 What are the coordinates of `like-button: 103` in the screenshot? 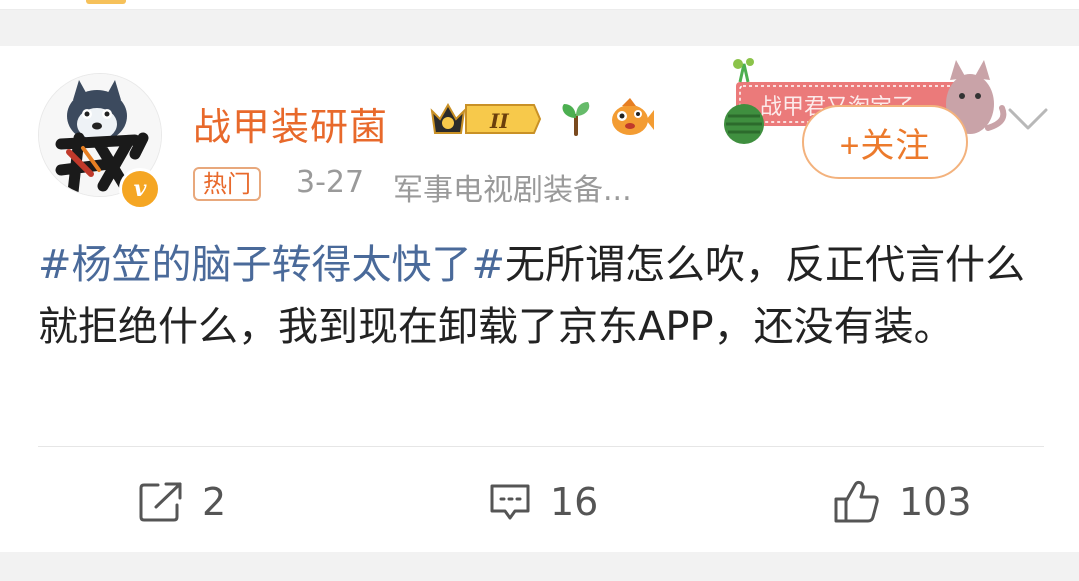 It's located at (902, 502).